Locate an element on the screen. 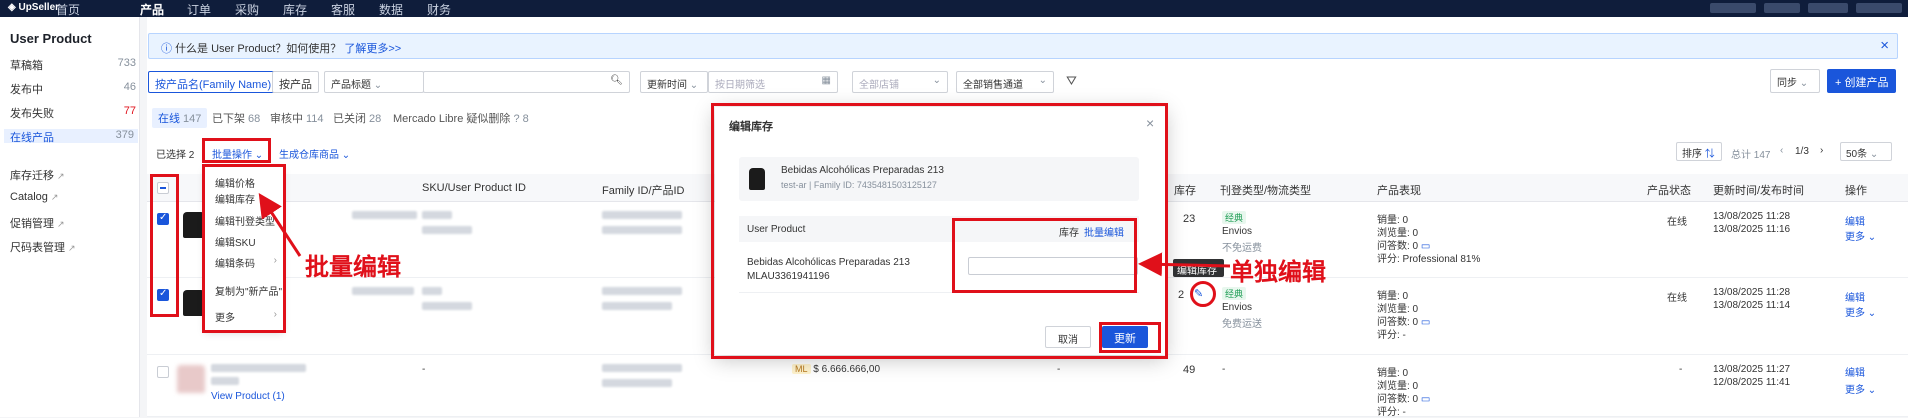 Image resolution: width=1908 pixels, height=418 pixels. banner-text: ⓘ 什么是 User Product？如何使用？ 了解更多>> is located at coordinates (281, 48).